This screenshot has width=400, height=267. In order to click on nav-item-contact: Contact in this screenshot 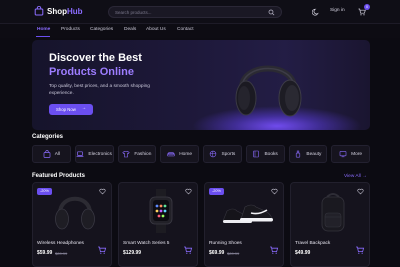, I will do `click(185, 29)`.